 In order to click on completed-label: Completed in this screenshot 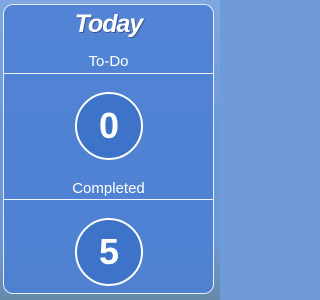, I will do `click(108, 188)`.